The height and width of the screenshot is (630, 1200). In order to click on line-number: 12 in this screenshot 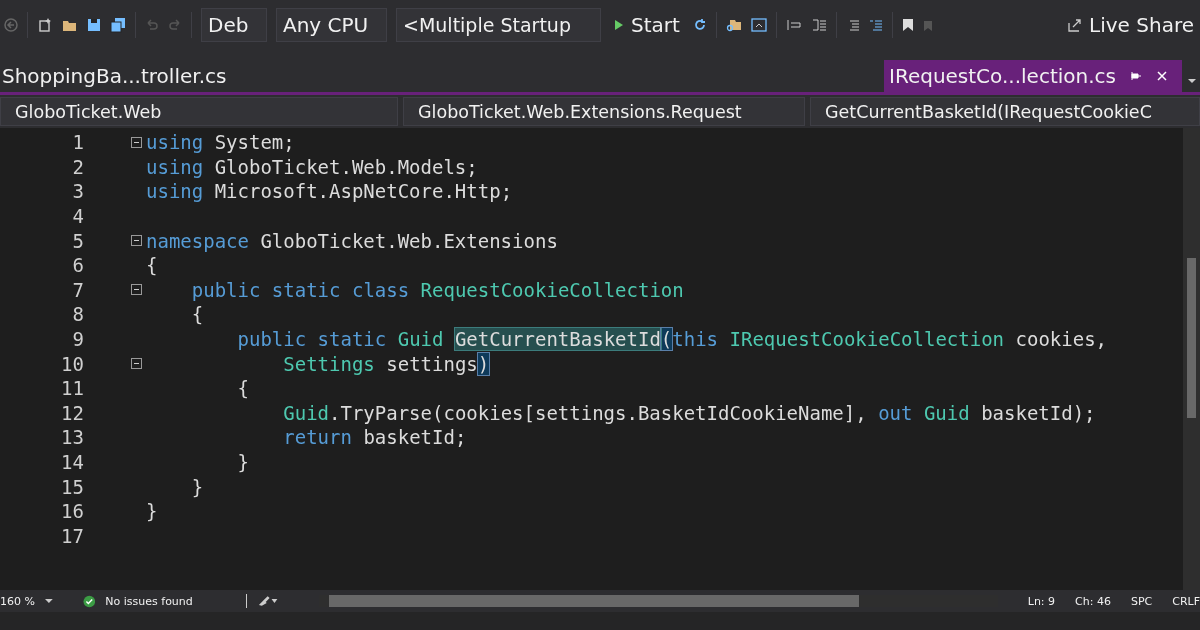, I will do `click(72, 412)`.